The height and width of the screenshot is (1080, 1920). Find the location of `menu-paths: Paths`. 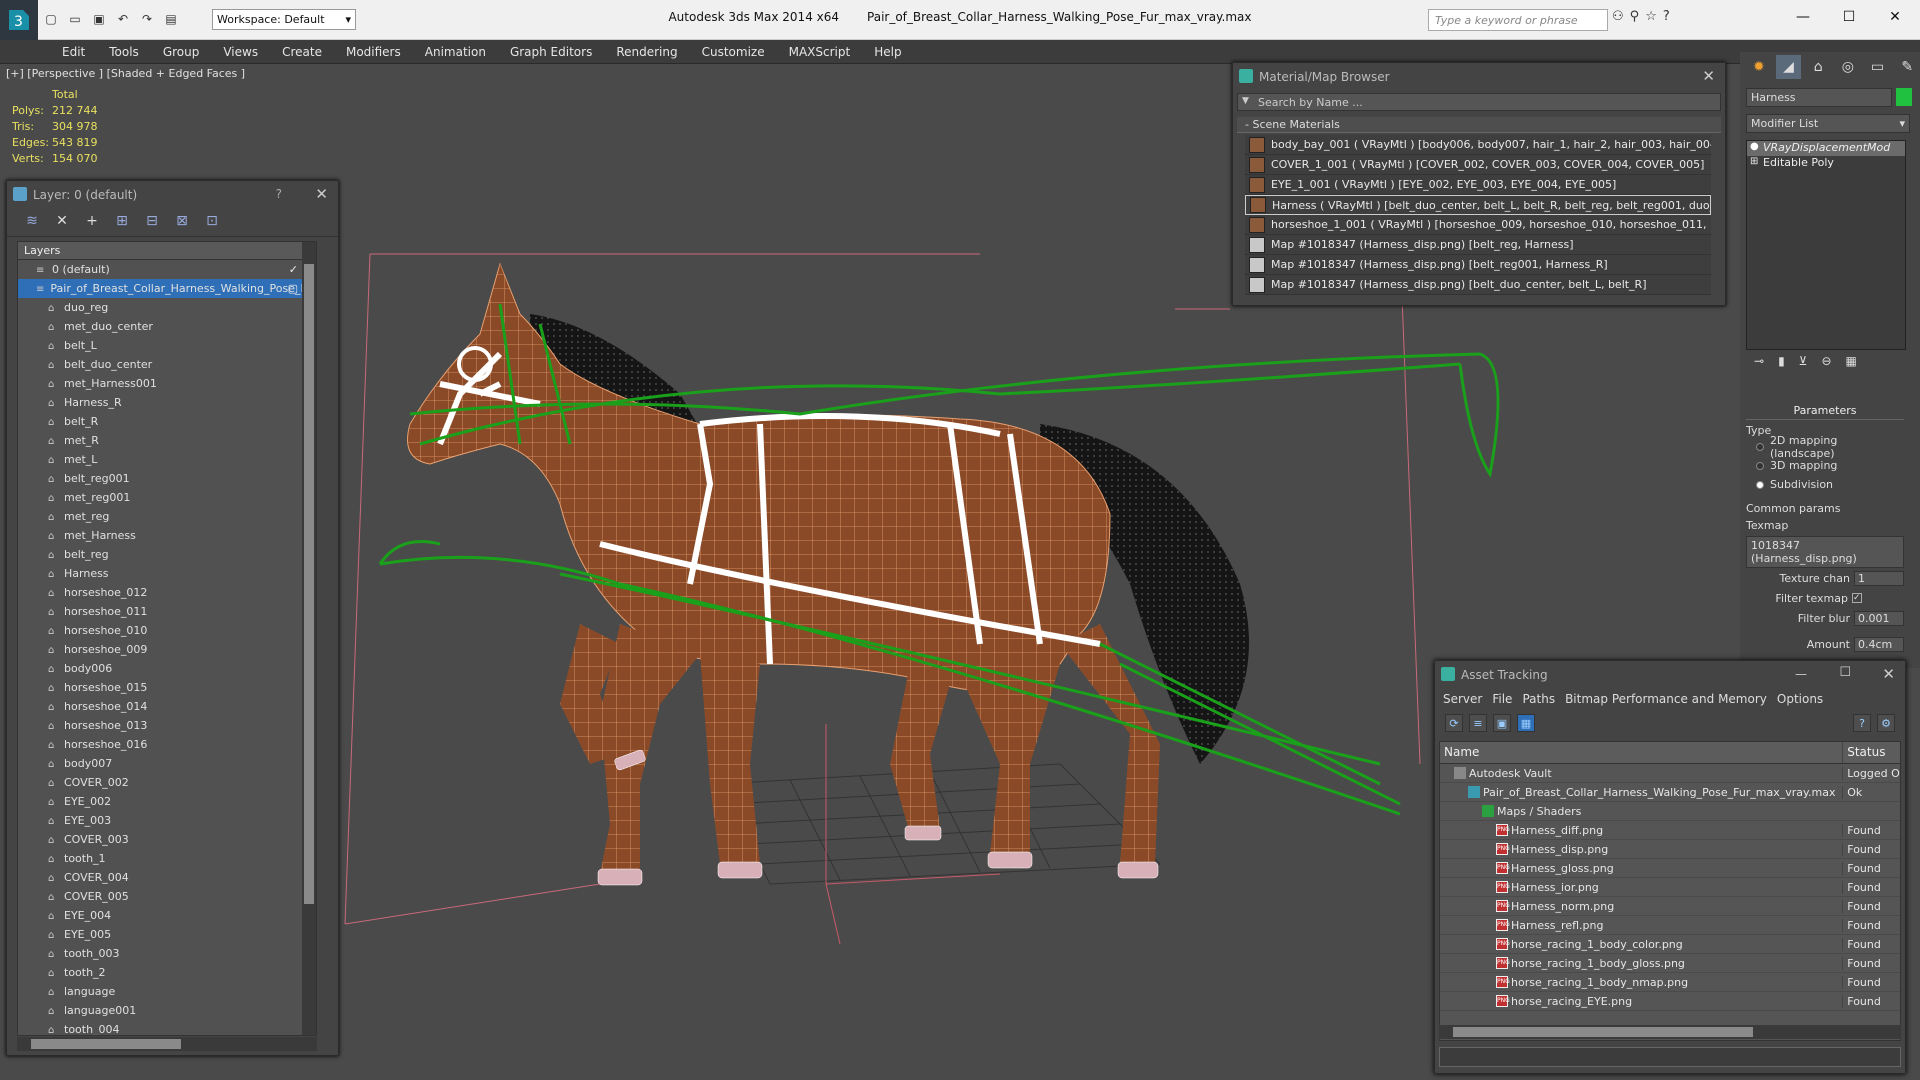

menu-paths: Paths is located at coordinates (1541, 699).